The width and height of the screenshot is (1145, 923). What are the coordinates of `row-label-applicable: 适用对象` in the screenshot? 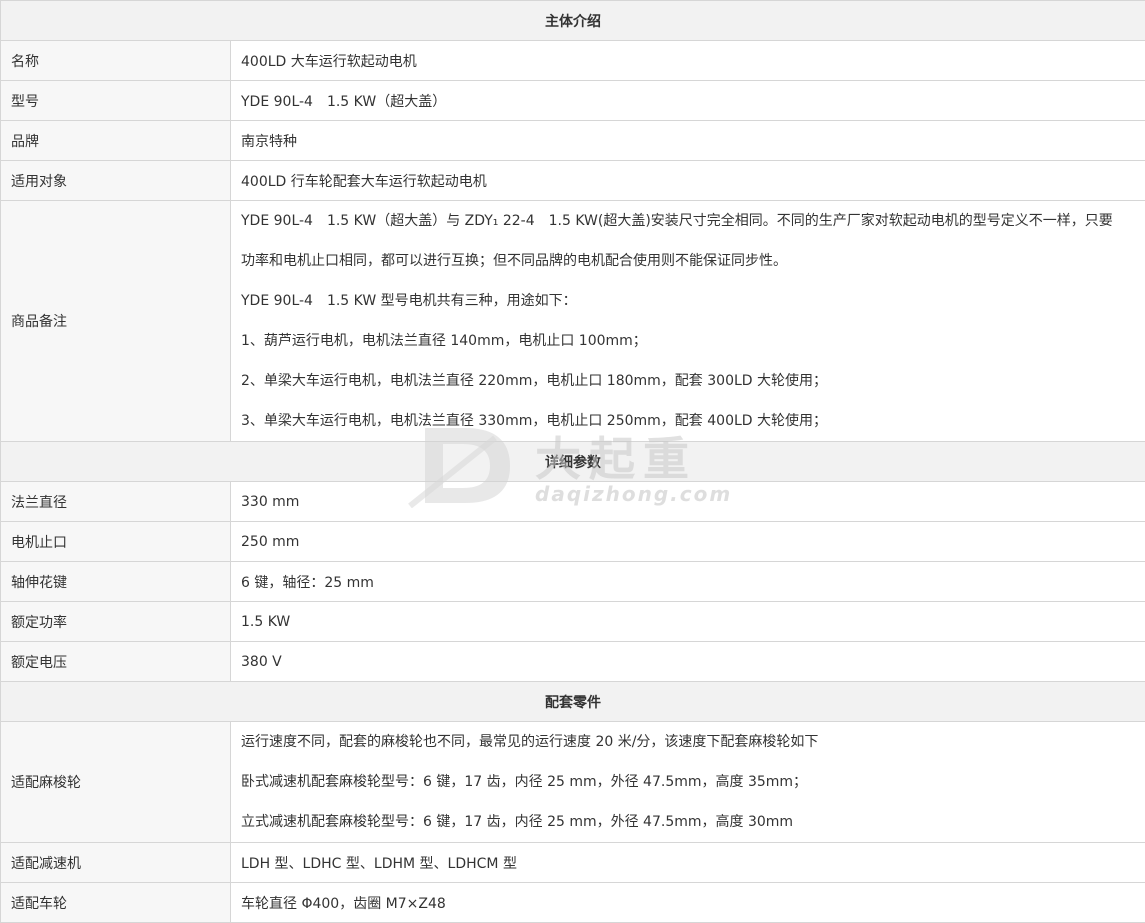 It's located at (116, 181).